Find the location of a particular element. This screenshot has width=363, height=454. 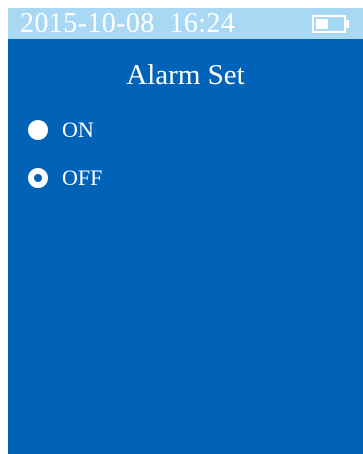

option-label-on: ON is located at coordinates (78, 129).